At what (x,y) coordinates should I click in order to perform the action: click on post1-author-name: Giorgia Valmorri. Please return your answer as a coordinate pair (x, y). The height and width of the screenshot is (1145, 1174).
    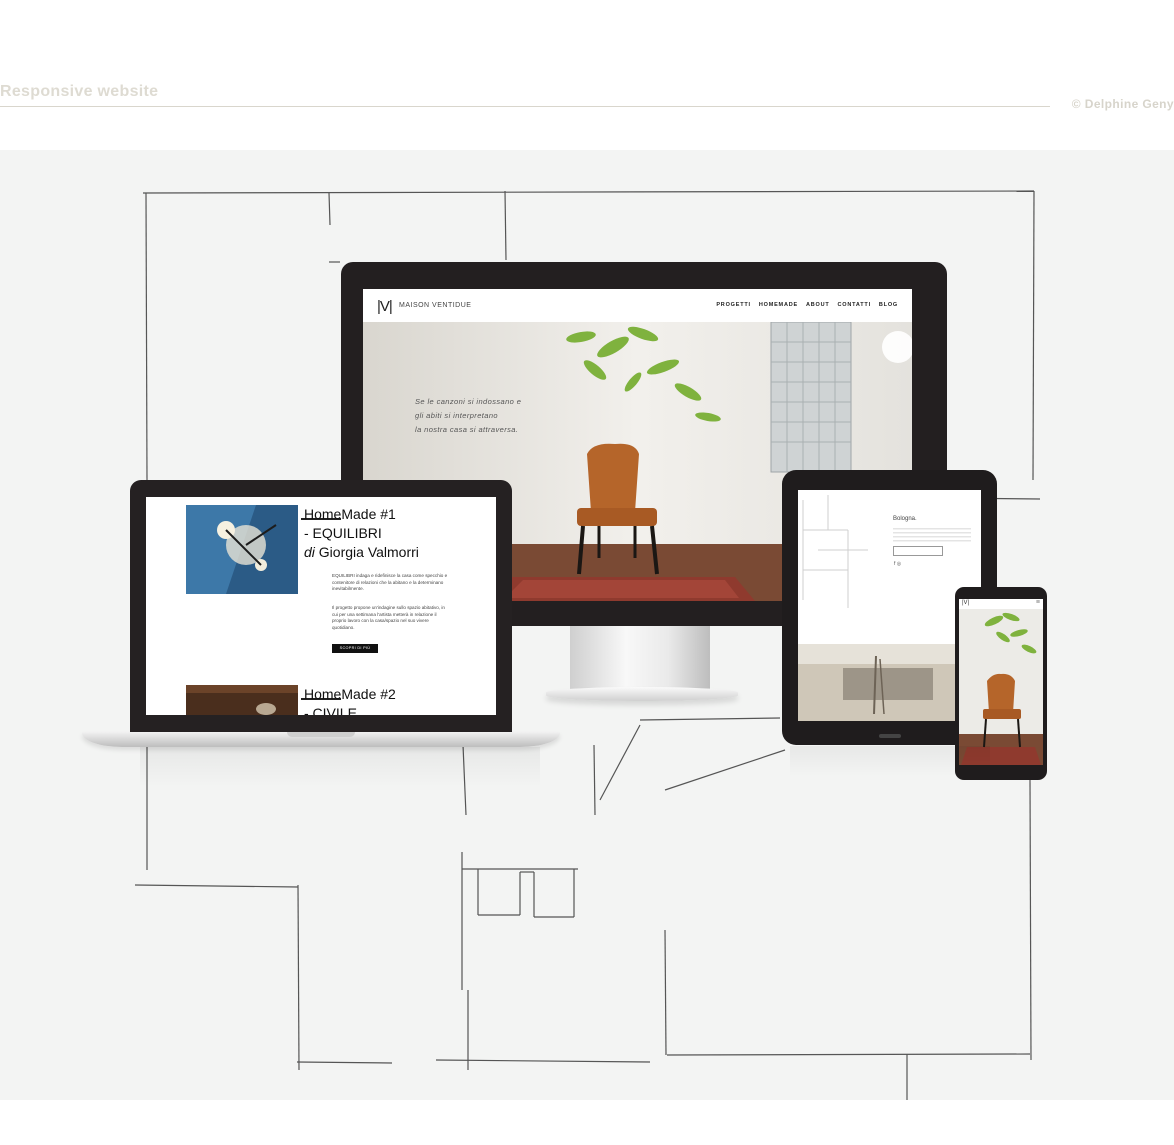
    Looking at the image, I should click on (368, 552).